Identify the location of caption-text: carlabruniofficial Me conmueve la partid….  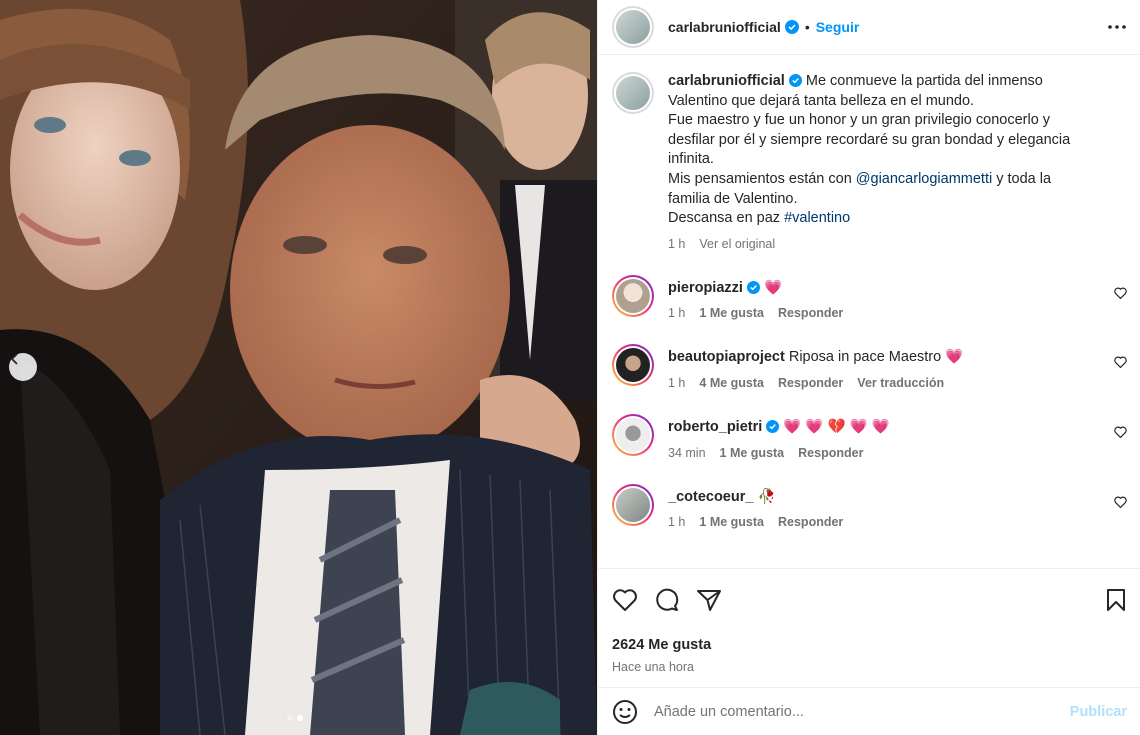
(882, 150).